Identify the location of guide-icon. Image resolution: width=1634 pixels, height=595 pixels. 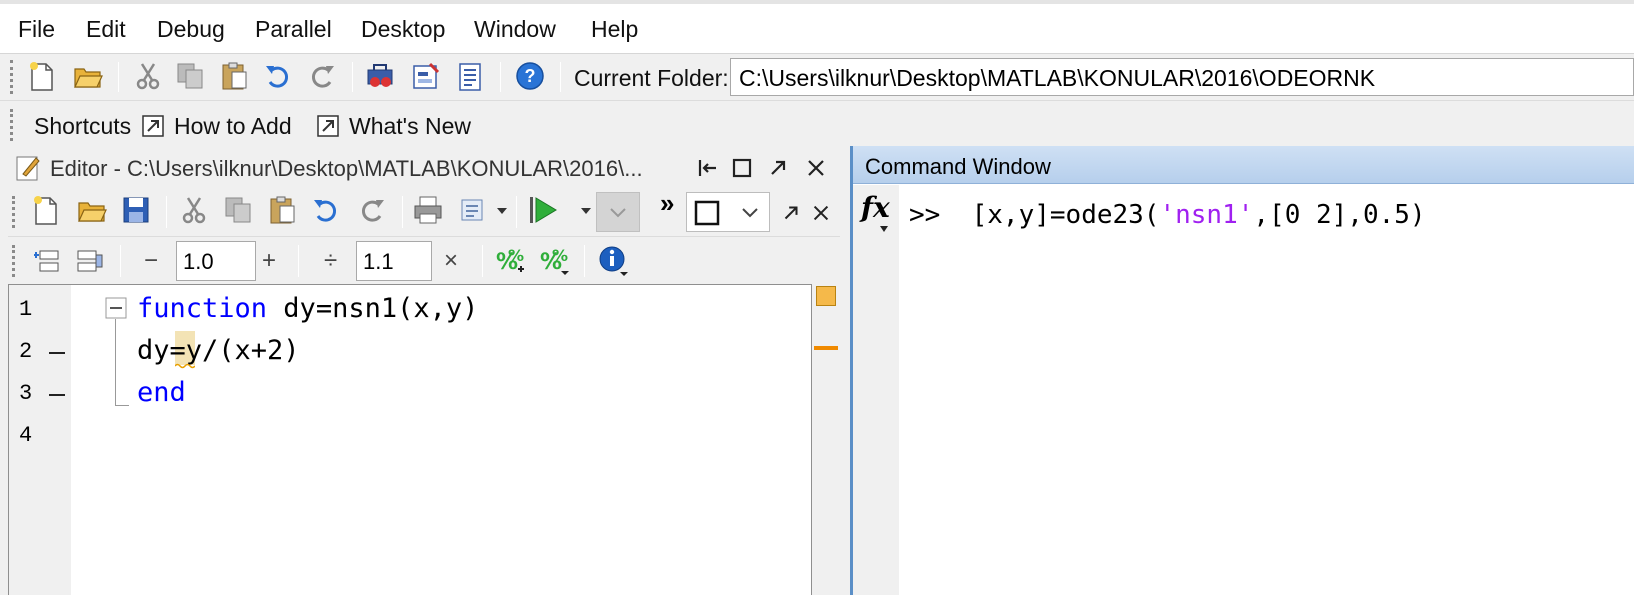
(426, 76).